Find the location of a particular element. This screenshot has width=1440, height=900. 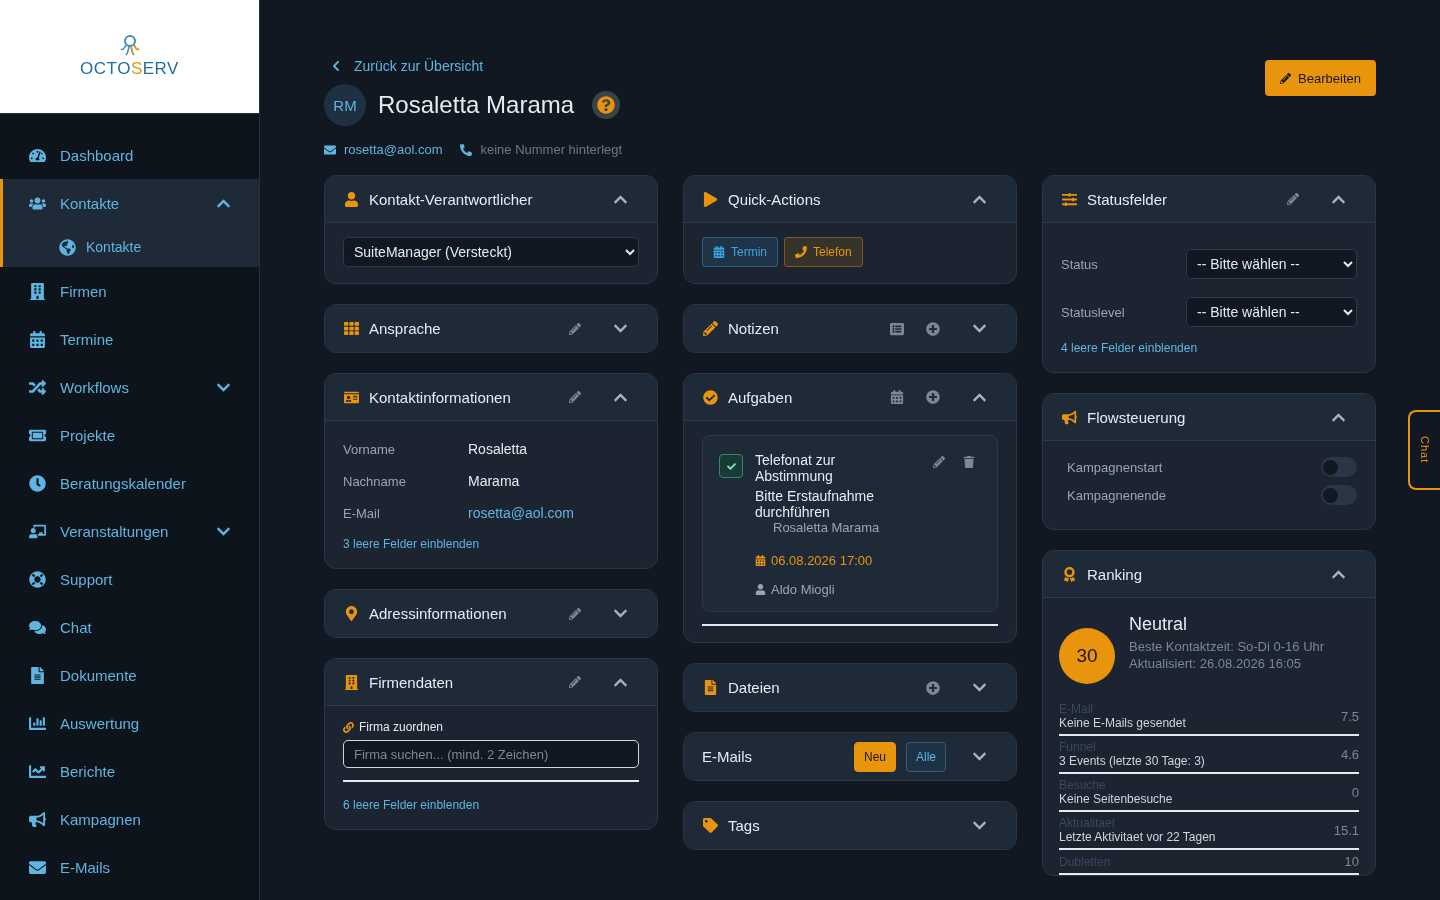

logo: OCTOSERV is located at coordinates (129, 57).